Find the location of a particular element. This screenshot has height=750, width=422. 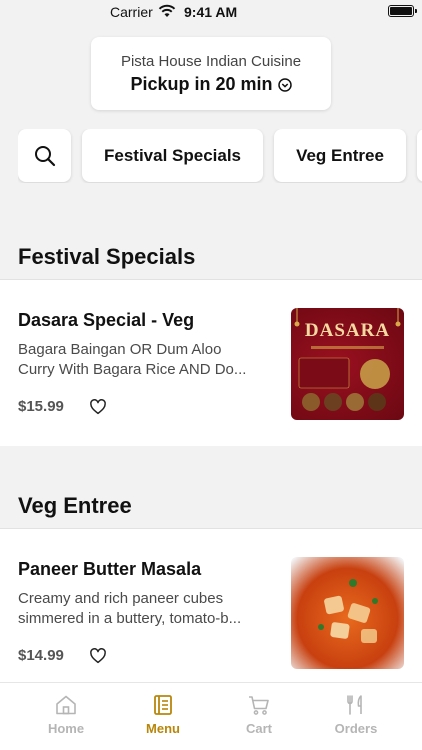

section-title-veg-entree: Veg Entree is located at coordinates (75, 505).